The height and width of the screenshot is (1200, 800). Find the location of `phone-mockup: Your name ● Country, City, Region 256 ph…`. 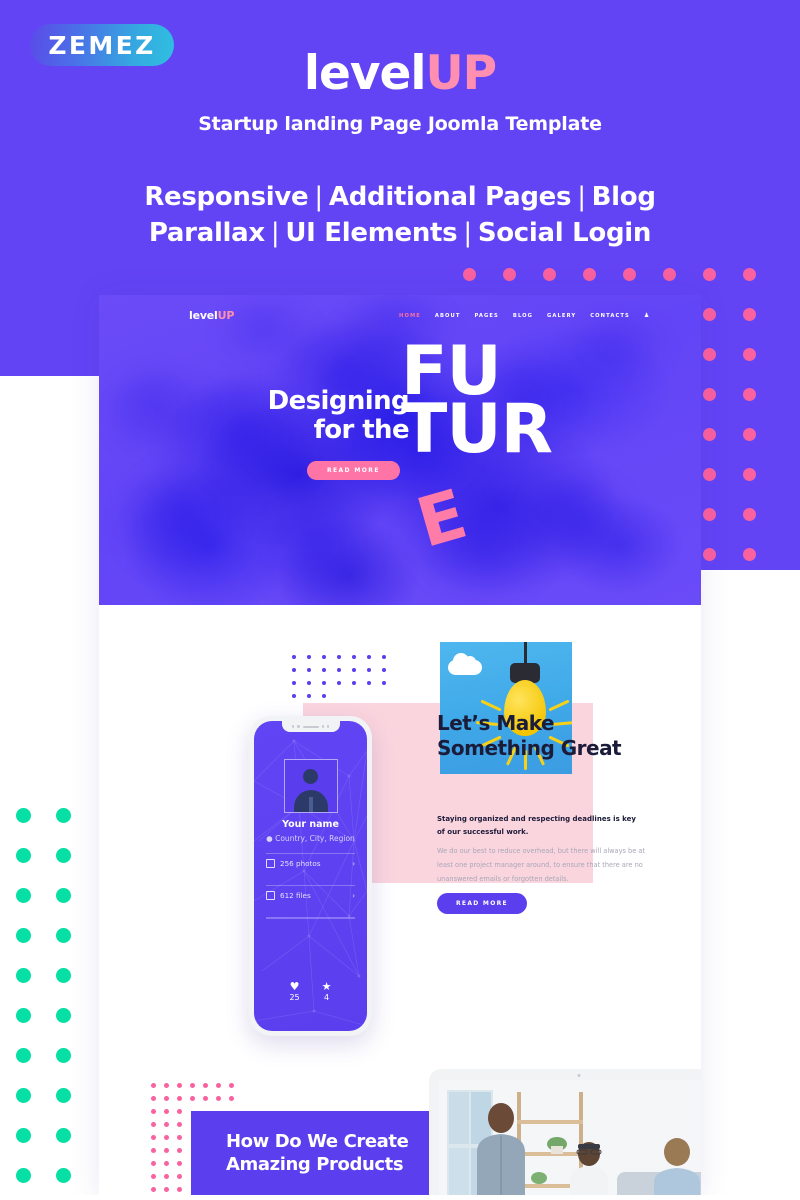

phone-mockup: Your name ● Country, City, Region 256 ph… is located at coordinates (310, 876).